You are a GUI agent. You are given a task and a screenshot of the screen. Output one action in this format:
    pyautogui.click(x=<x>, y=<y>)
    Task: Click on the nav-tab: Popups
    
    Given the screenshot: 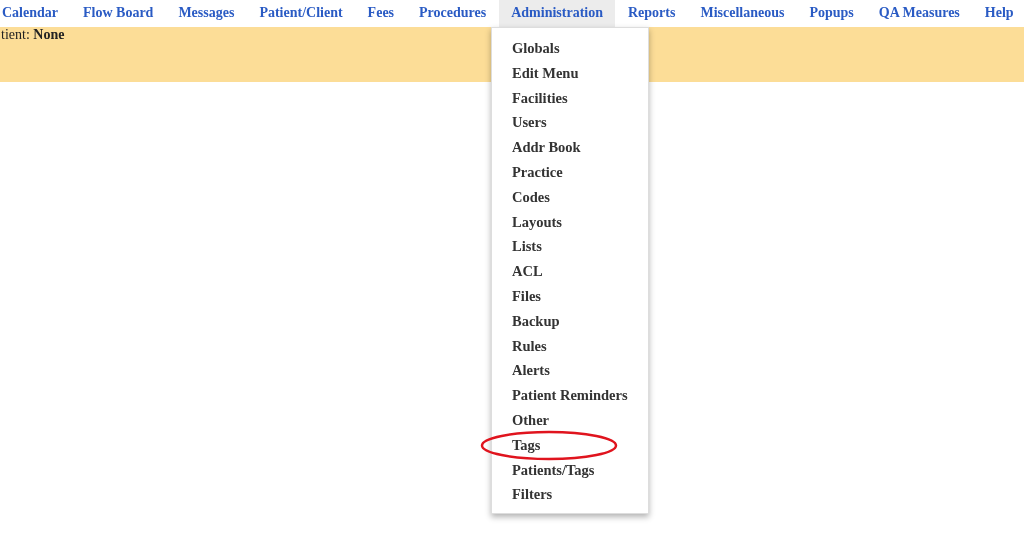 What is the action you would take?
    pyautogui.click(x=831, y=13)
    